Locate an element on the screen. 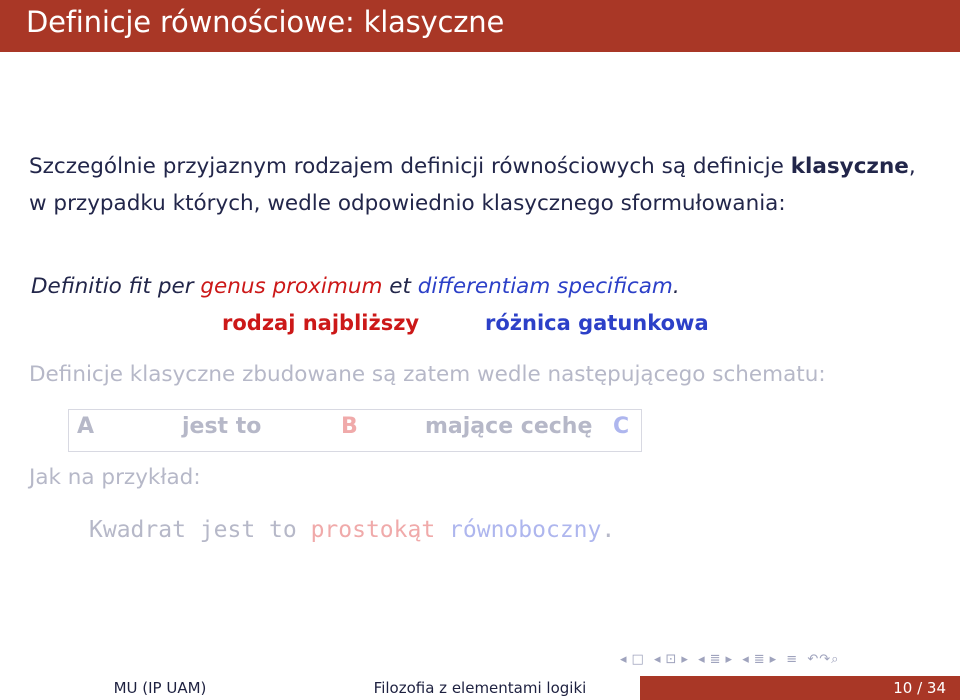 The height and width of the screenshot is (700, 960). schema-majace: mające cechę is located at coordinates (509, 426).